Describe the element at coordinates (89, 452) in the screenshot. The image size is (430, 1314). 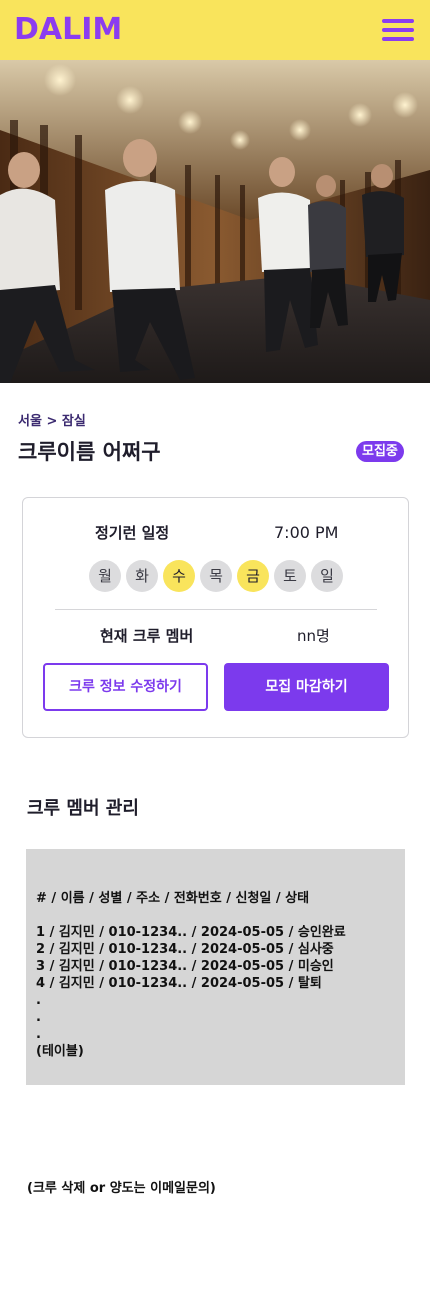
I see `page-title: 크루이름 어쩌구` at that location.